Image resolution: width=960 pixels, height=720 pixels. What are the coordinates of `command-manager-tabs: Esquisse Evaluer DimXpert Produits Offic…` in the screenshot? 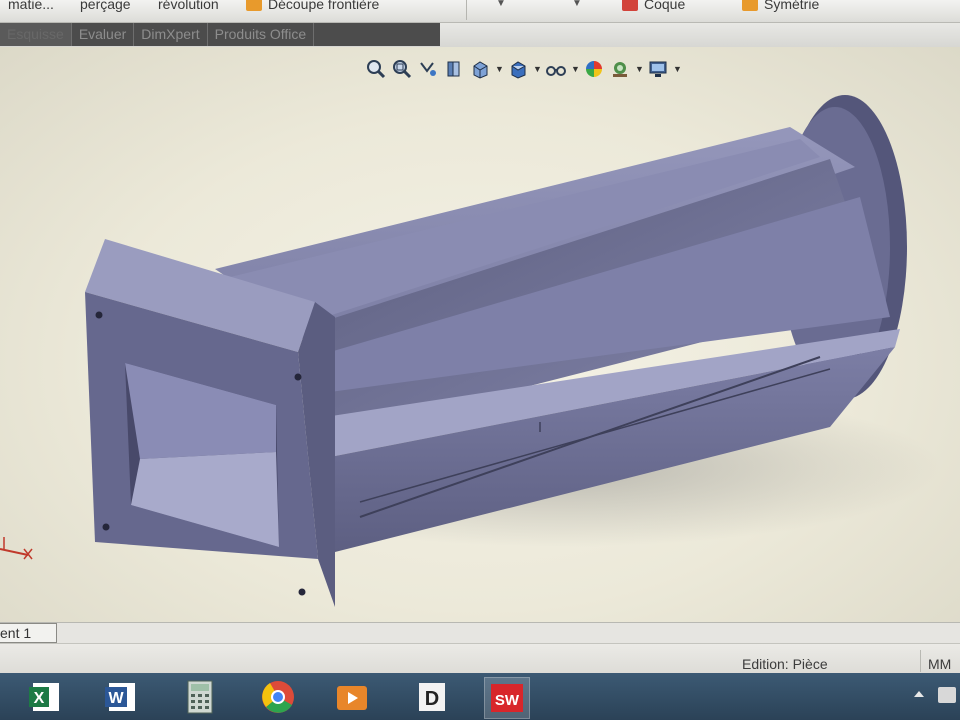 It's located at (480, 35).